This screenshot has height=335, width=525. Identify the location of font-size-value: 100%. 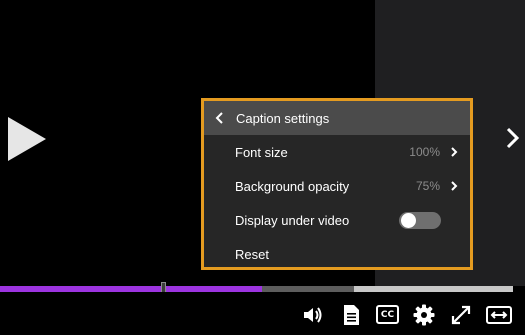
(424, 152).